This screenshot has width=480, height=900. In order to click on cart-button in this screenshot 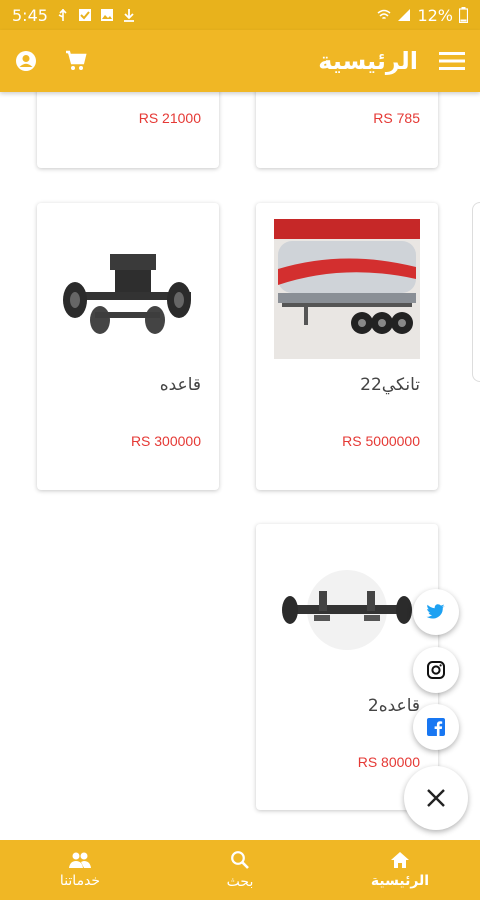, I will do `click(76, 61)`.